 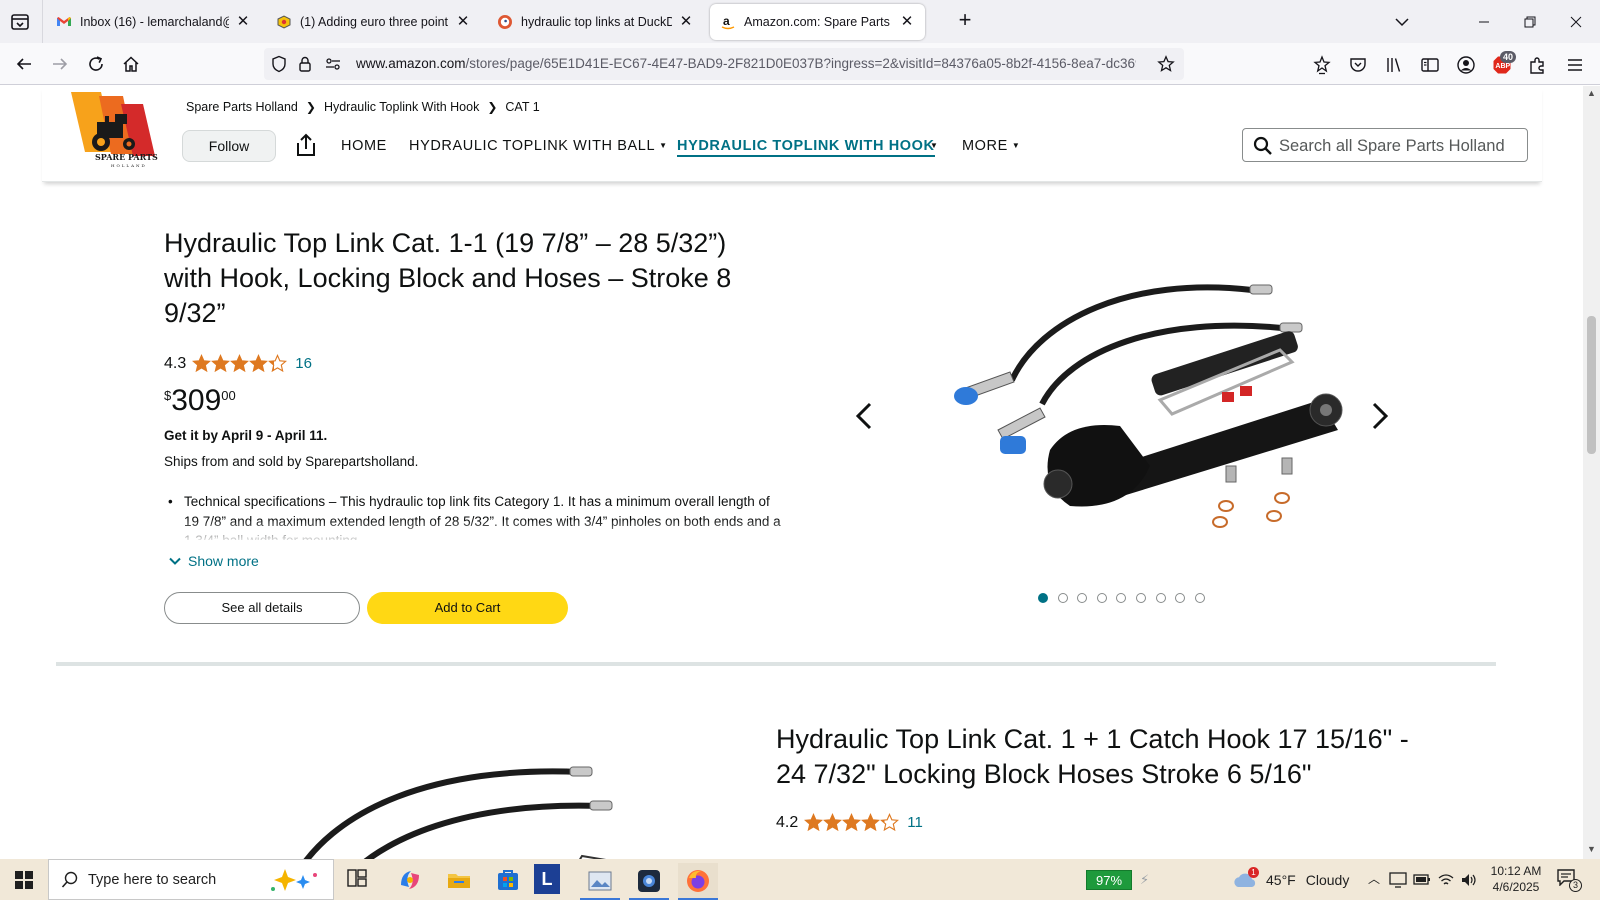 I want to click on tab-amazon: a Amazon.com: Spare Parts Holland ✕, so click(x=817, y=22).